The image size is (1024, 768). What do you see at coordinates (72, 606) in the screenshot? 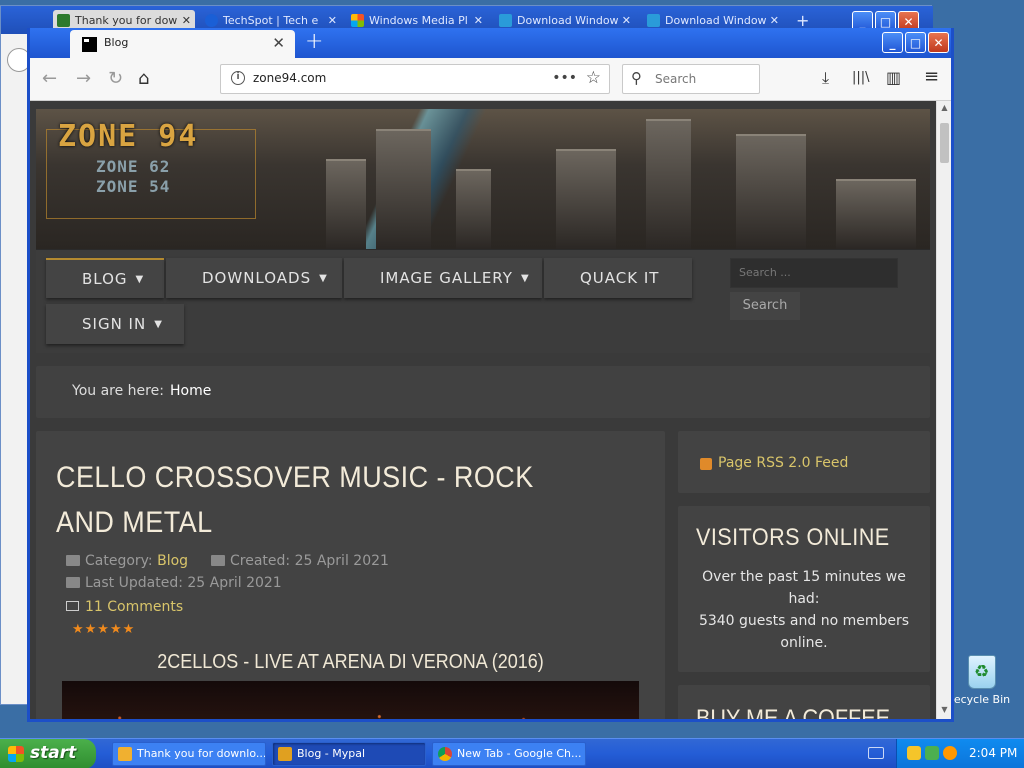
I see `comment-icon` at bounding box center [72, 606].